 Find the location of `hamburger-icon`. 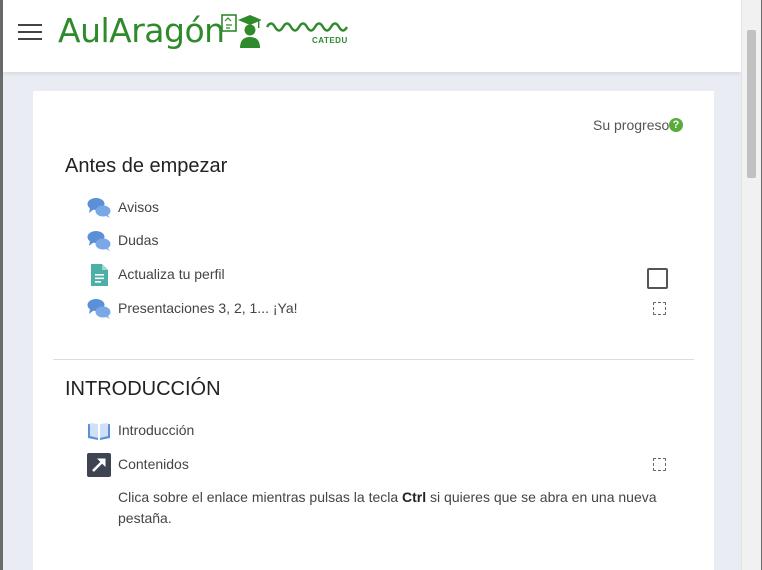

hamburger-icon is located at coordinates (30, 31).